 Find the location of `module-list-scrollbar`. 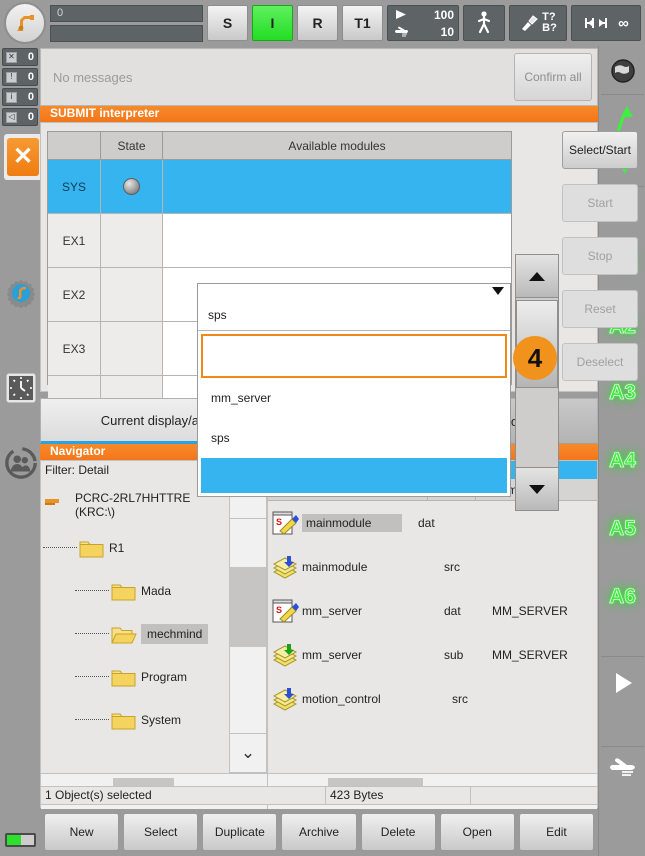

module-list-scrollbar is located at coordinates (537, 382).